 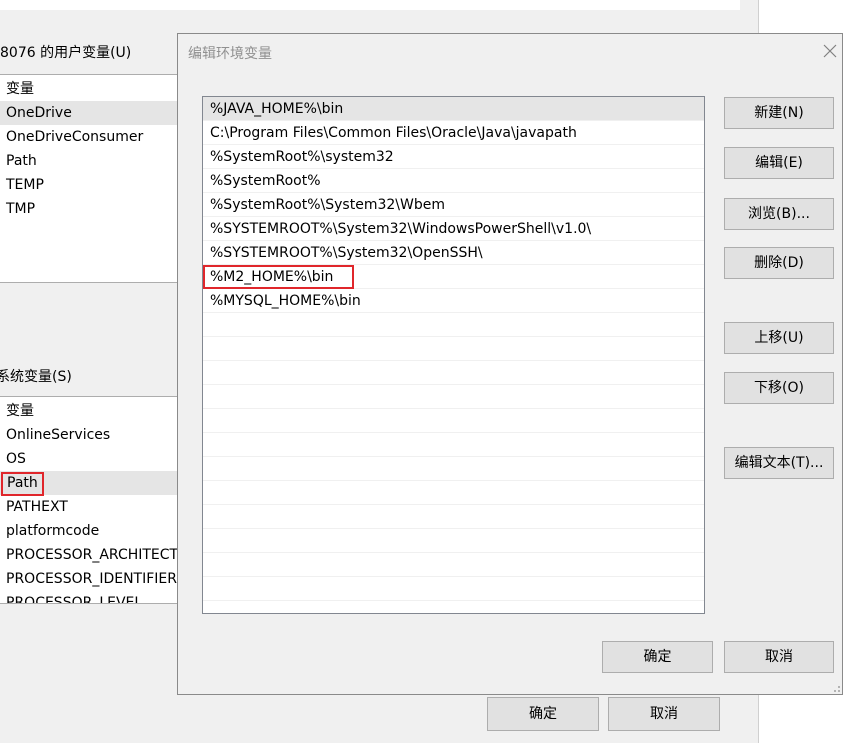 I want to click on bg-cancel-button: 取消, so click(x=664, y=714).